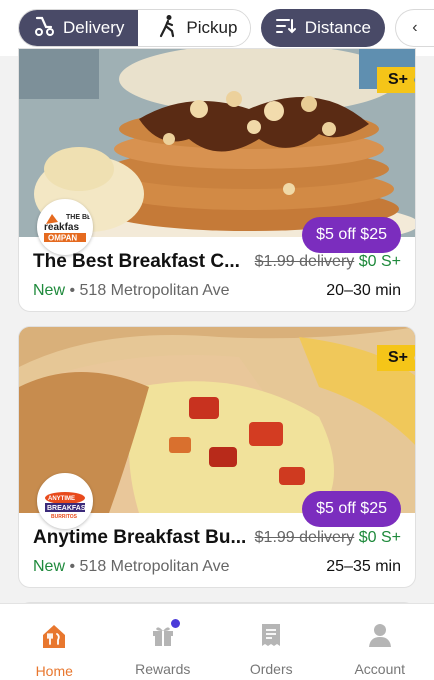 This screenshot has height=680, width=434. I want to click on svg-text: THE BEST, so click(78, 217).